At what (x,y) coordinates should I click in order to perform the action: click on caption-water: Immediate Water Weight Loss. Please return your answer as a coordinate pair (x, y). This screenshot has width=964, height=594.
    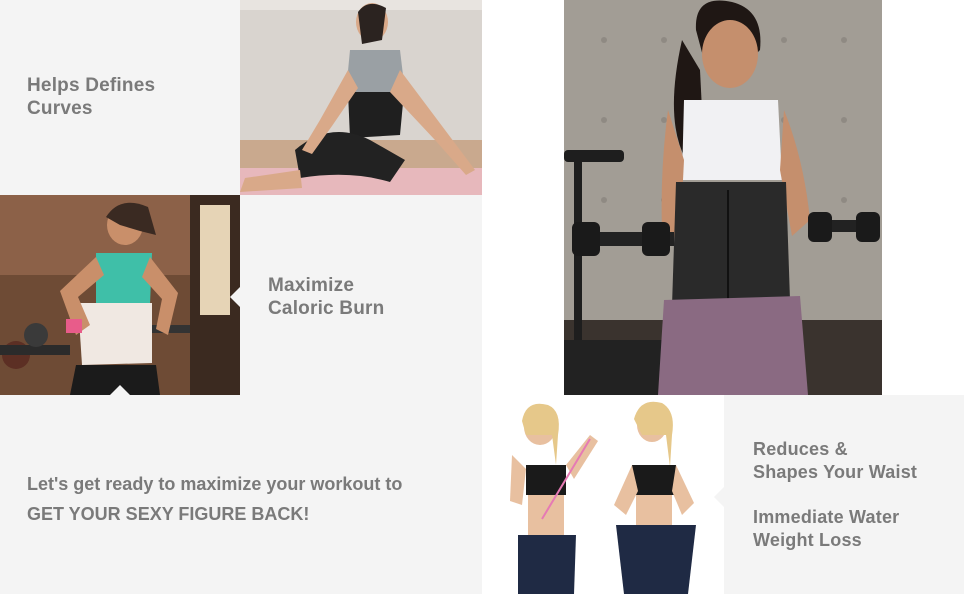
    Looking at the image, I should click on (826, 529).